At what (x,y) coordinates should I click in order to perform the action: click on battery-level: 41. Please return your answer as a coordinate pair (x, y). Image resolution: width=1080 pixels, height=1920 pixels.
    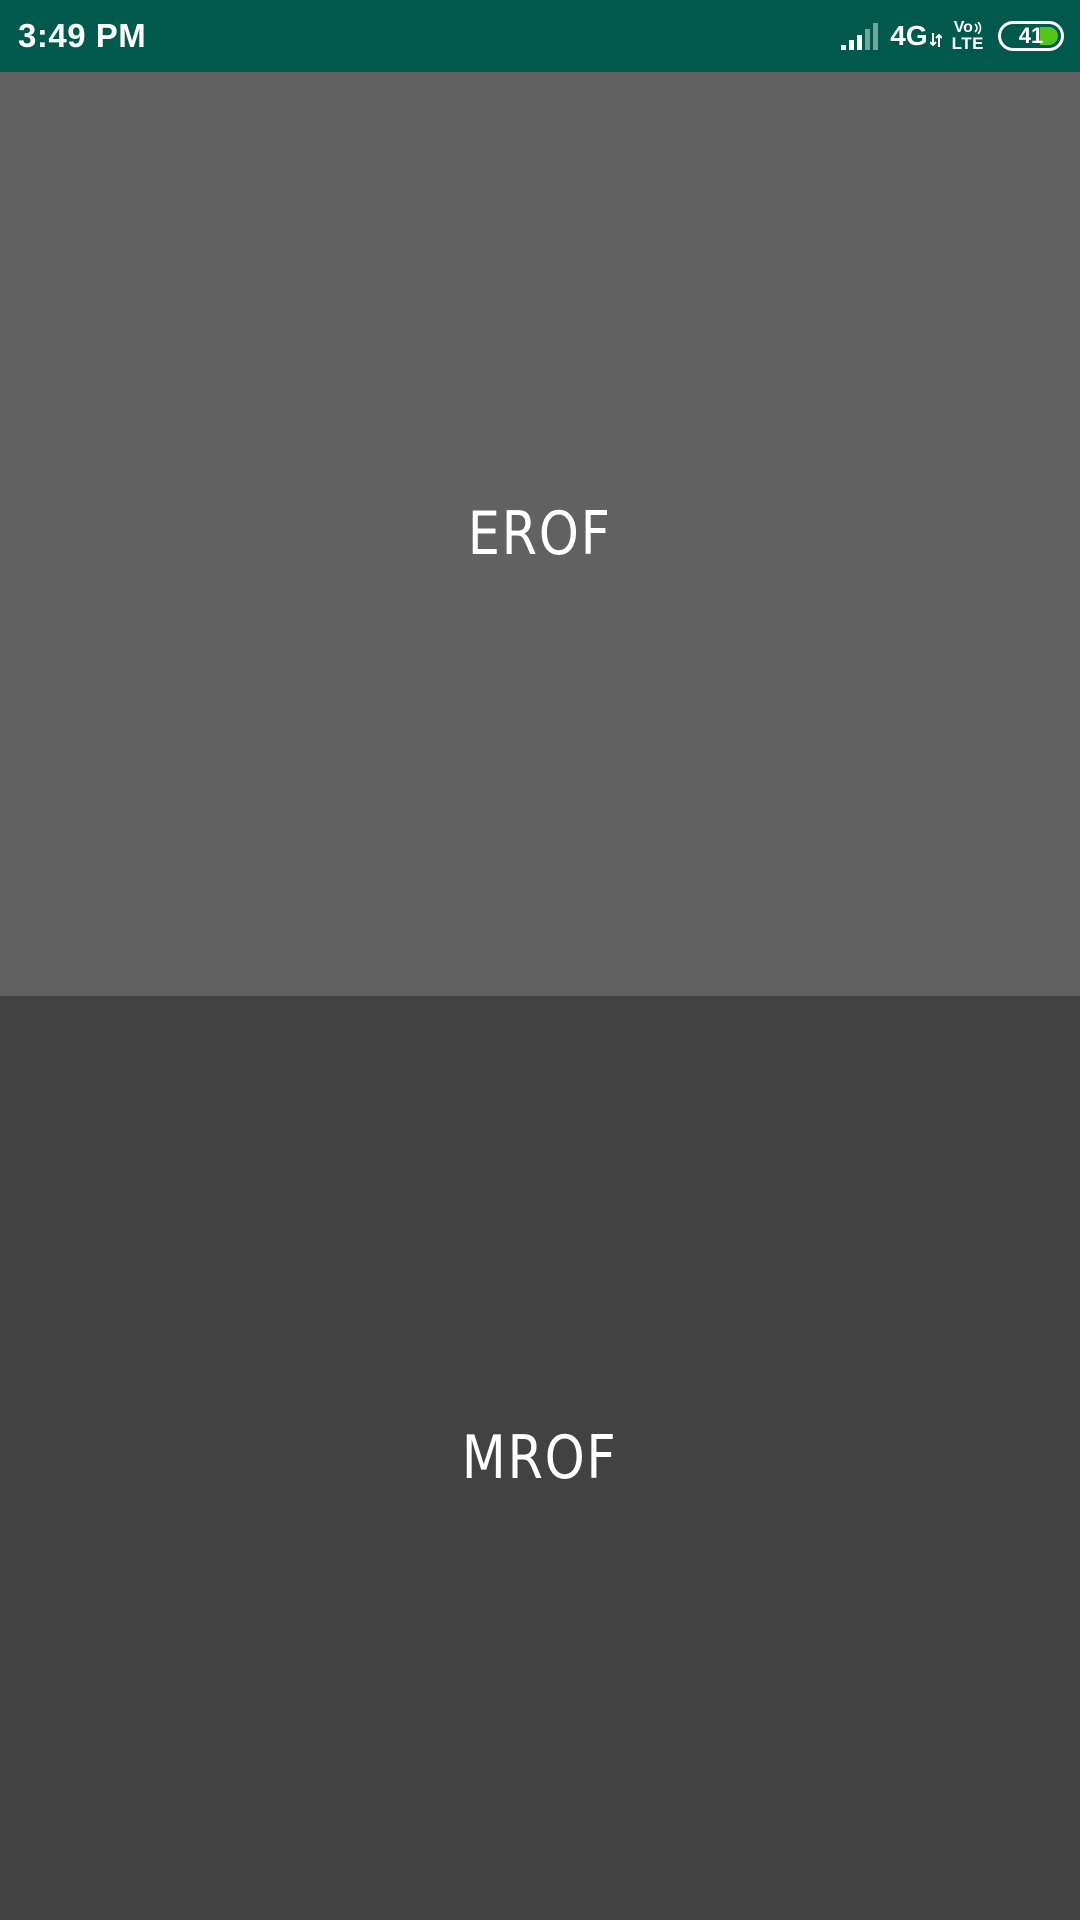
    Looking at the image, I should click on (1031, 35).